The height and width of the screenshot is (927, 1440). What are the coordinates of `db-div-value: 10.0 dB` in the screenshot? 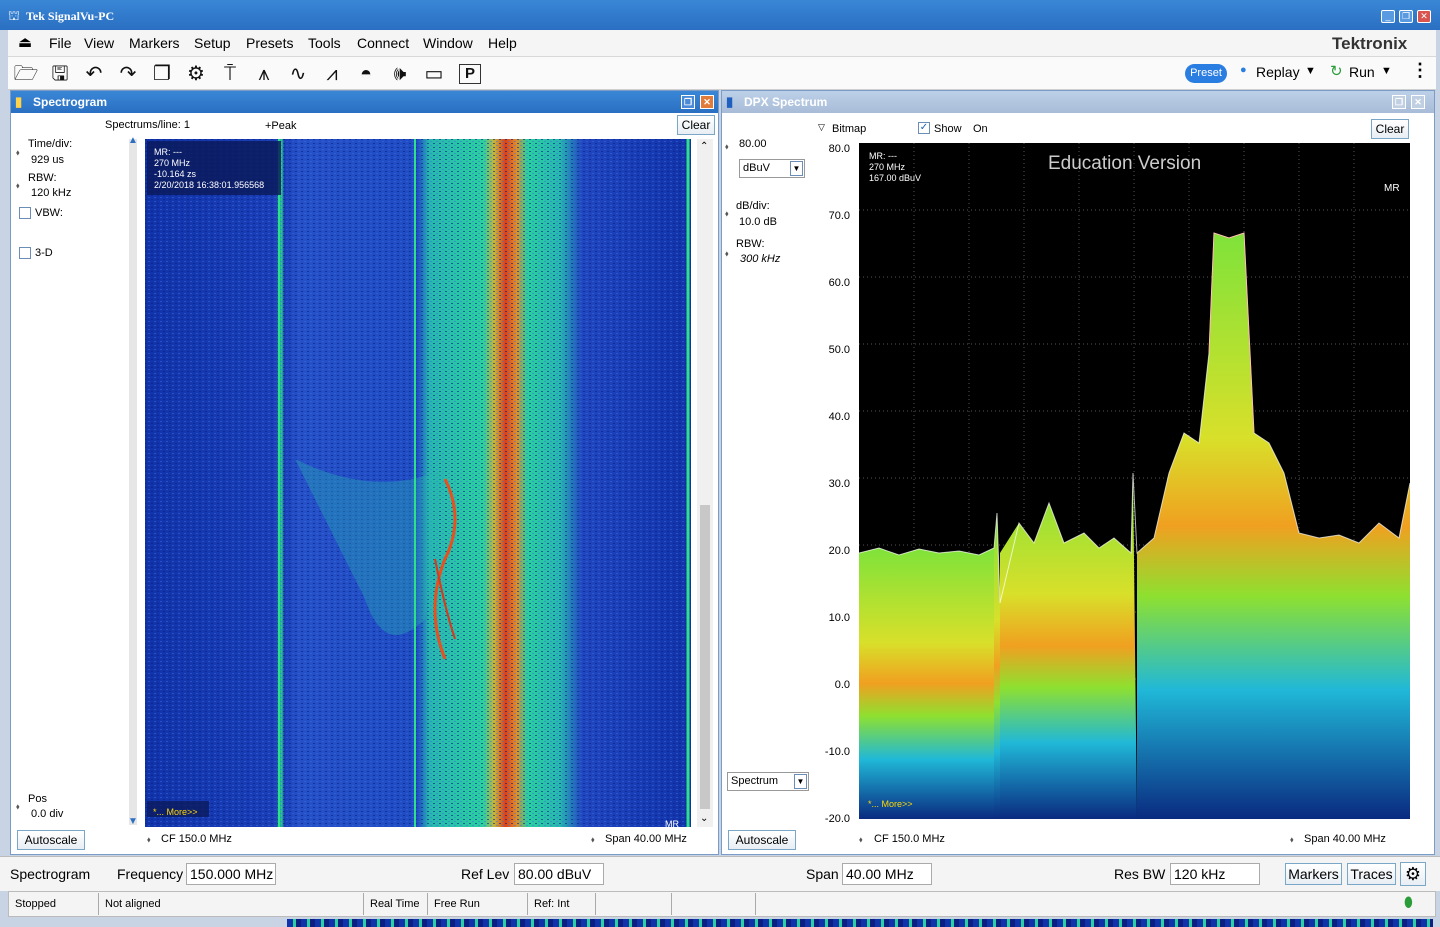 It's located at (758, 222).